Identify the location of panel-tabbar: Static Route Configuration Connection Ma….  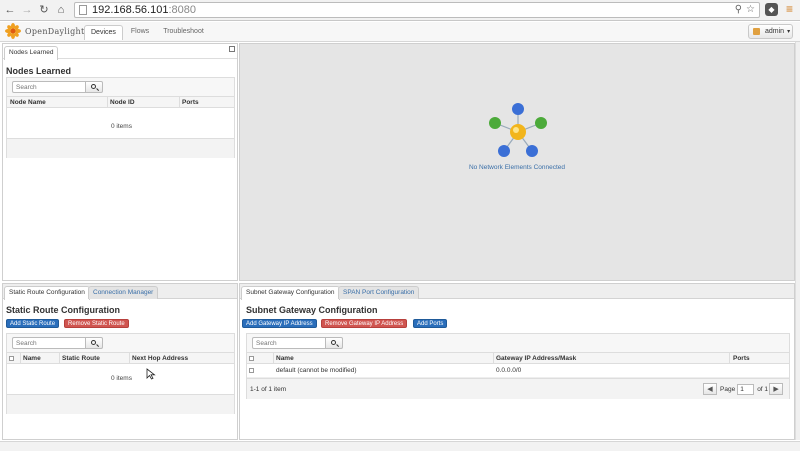
(120, 292).